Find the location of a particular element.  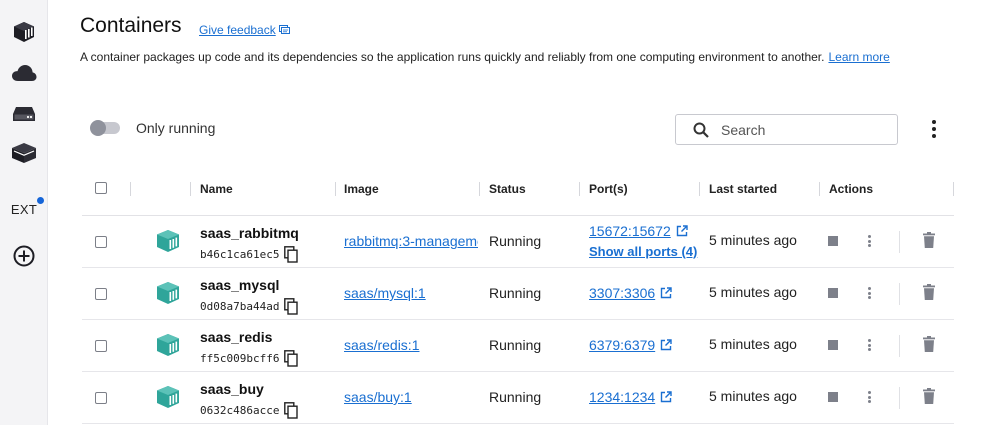

container-name: saas_rabbitmq is located at coordinates (249, 233).